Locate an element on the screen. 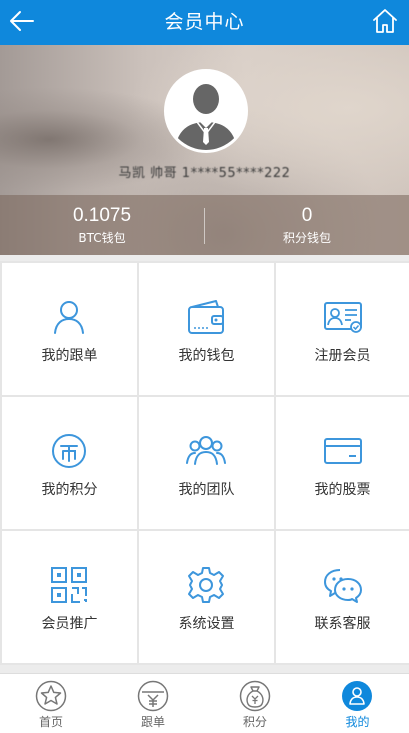 The image size is (409, 733). menu-item-my-wallet: 我的钱包 is located at coordinates (206, 329).